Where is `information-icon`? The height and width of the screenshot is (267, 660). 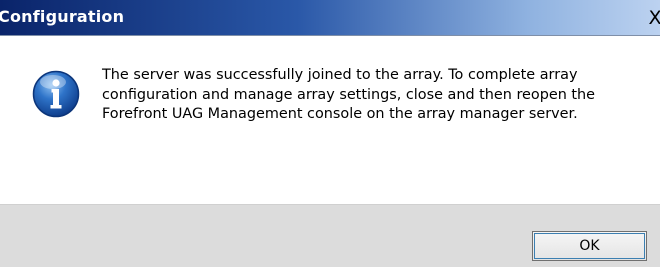
information-icon is located at coordinates (56, 94).